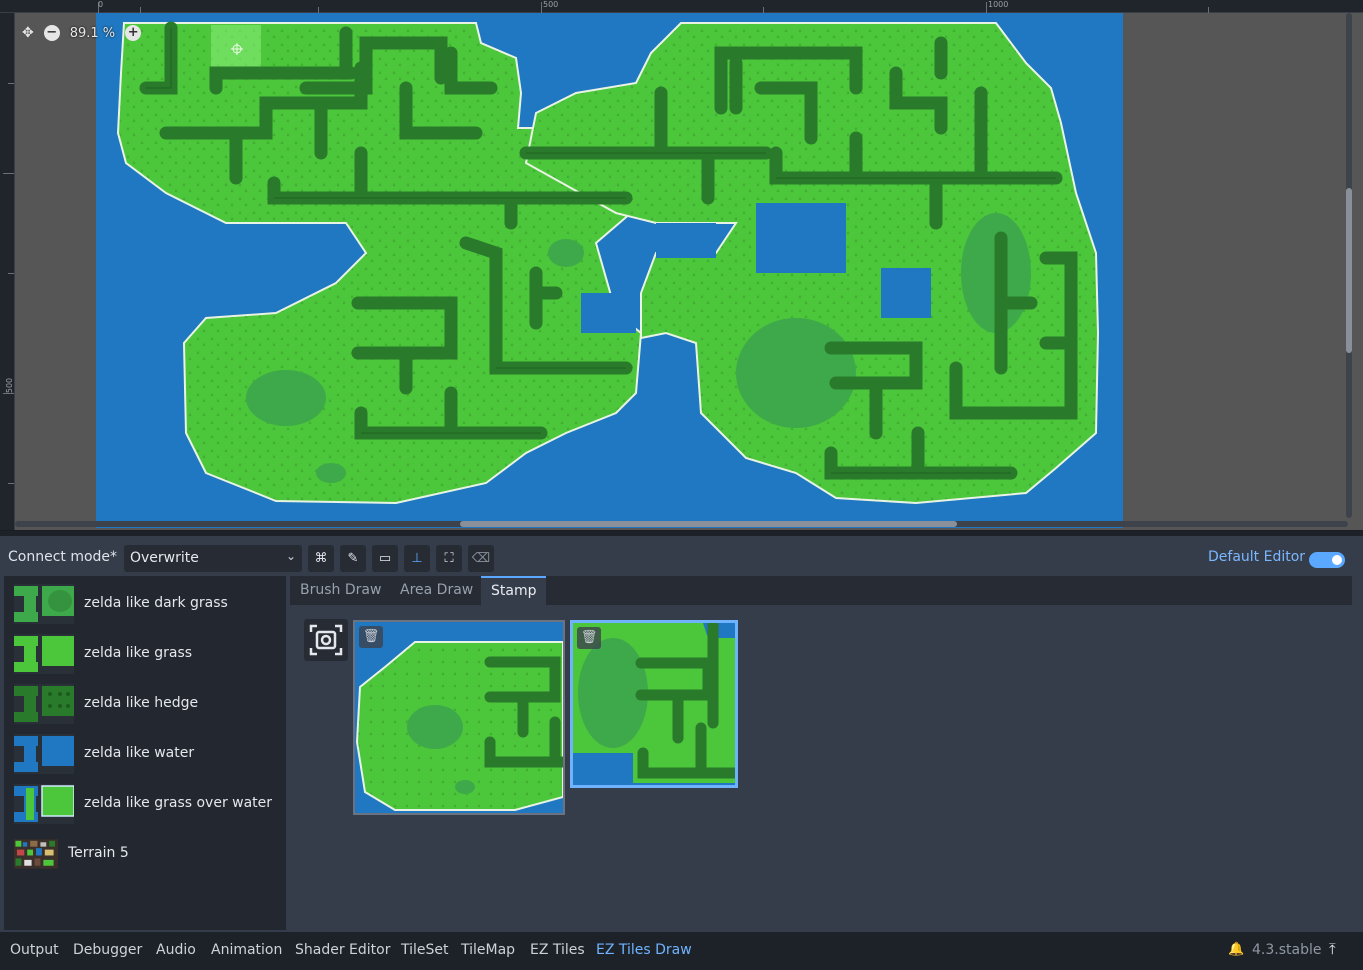 The height and width of the screenshot is (970, 1363). I want to click on terrain-label: zelda like hedge, so click(141, 703).